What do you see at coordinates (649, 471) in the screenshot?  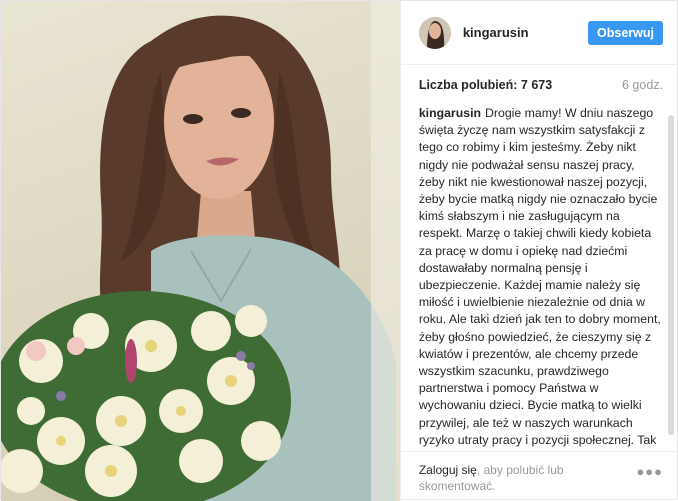 I see `more-options-icon: ●●●` at bounding box center [649, 471].